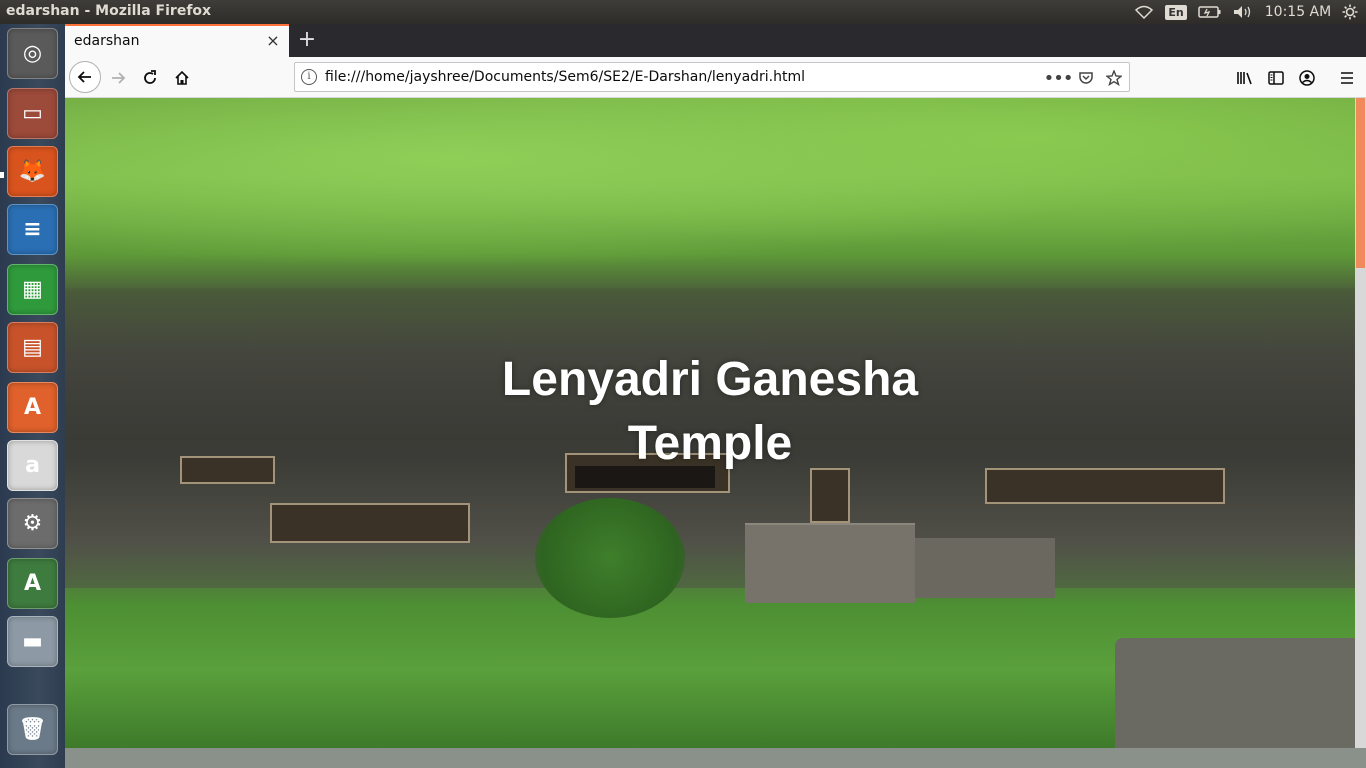  I want to click on stone-steps, so click(985, 568).